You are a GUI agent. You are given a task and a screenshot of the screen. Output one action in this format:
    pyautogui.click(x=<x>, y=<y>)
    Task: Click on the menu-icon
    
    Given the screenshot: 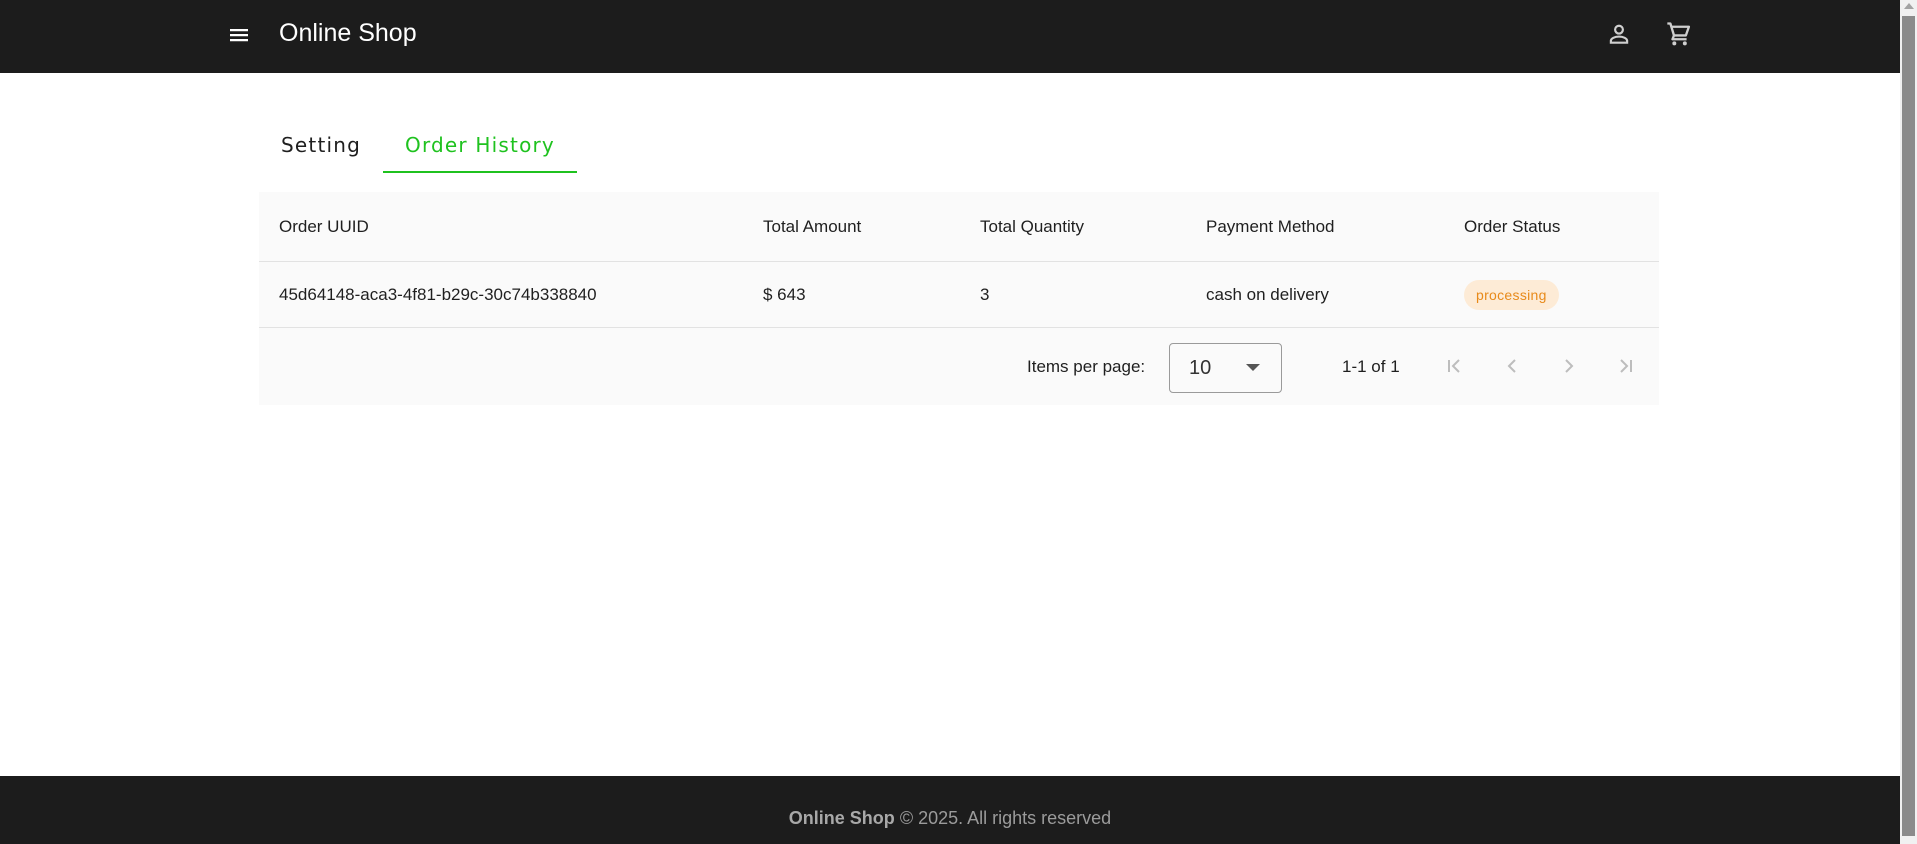 What is the action you would take?
    pyautogui.click(x=239, y=35)
    